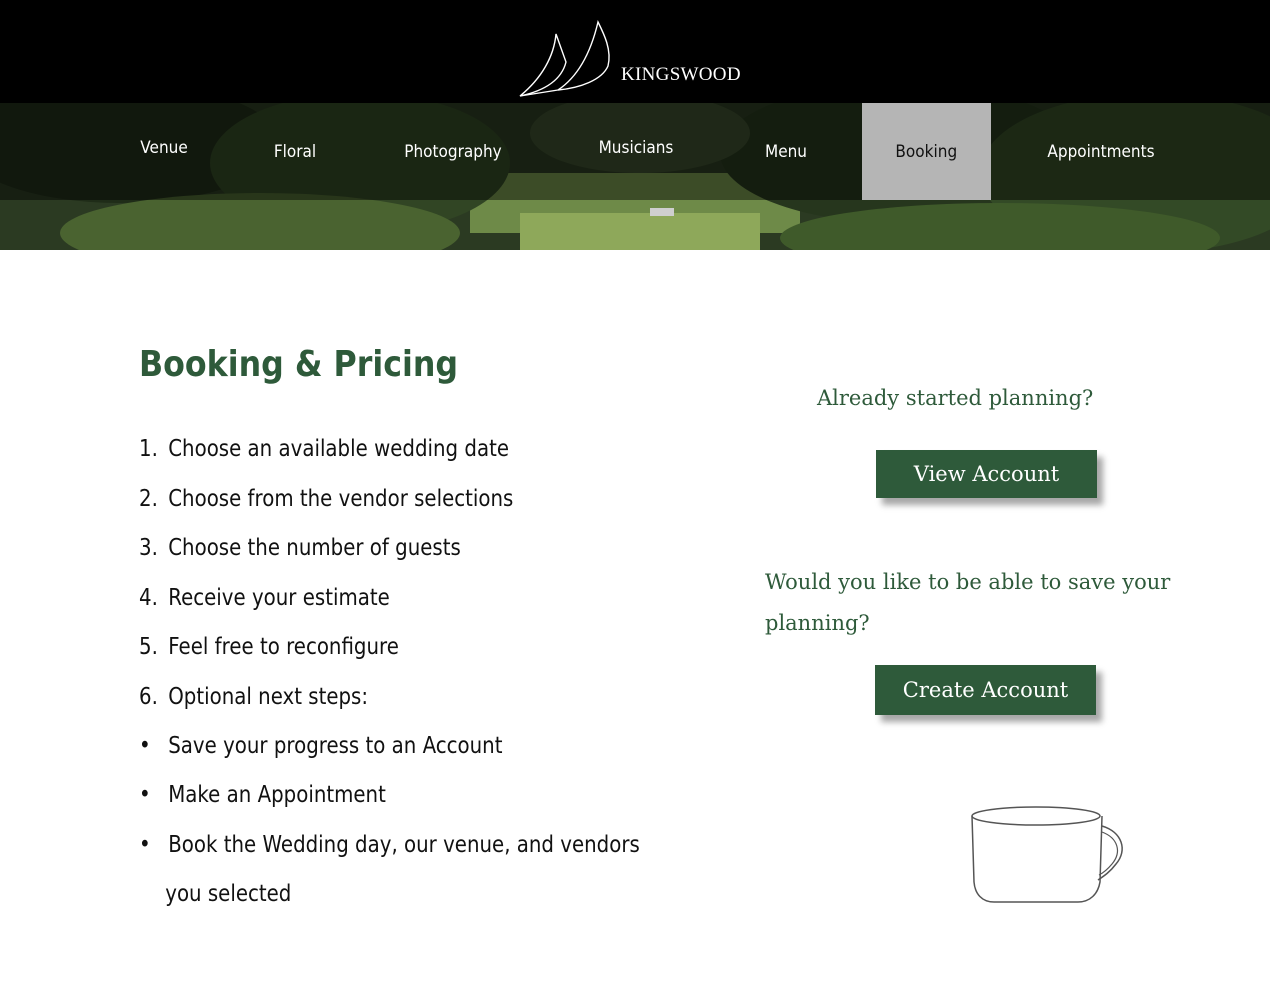 The height and width of the screenshot is (1004, 1270). I want to click on view-account-button: View Account, so click(986, 474).